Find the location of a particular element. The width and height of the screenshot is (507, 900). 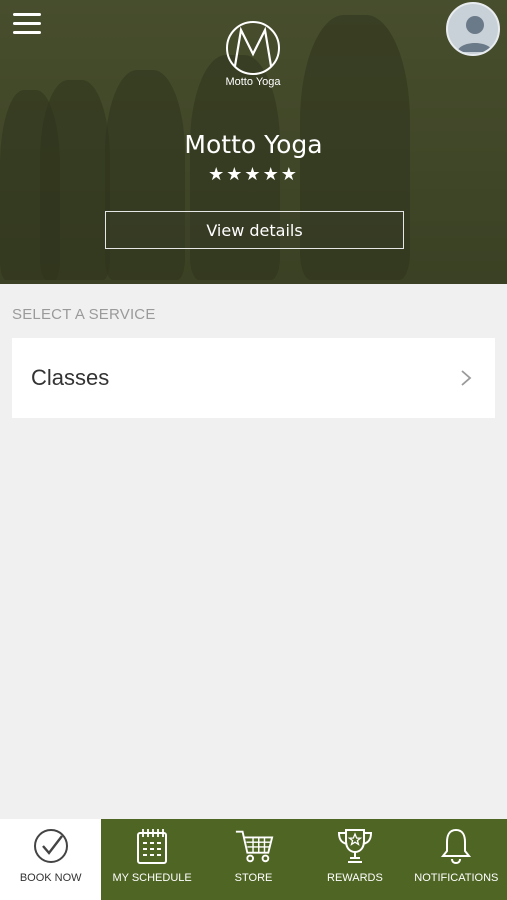

tab-my-schedule: MY SCHEDULE is located at coordinates (151, 859).